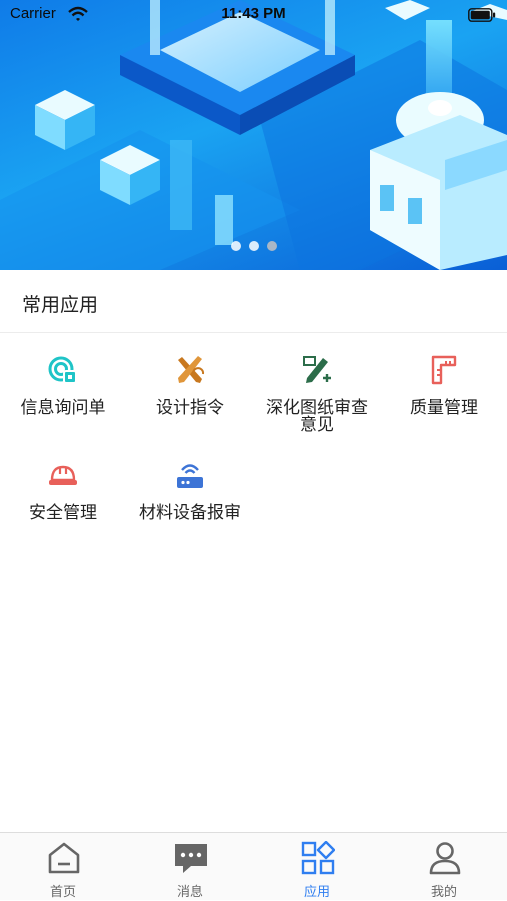 The width and height of the screenshot is (507, 901). I want to click on section-header: 常用应用, so click(253, 301).